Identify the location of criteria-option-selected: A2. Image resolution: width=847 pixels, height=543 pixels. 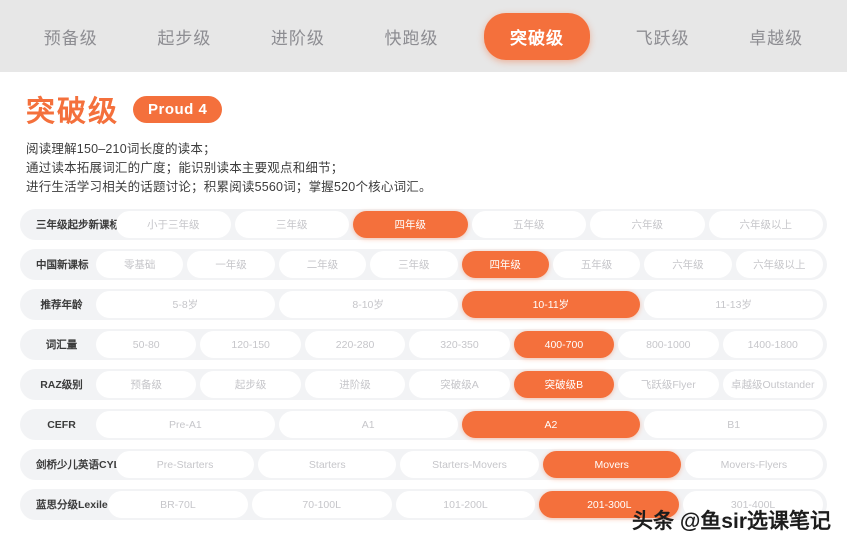
(551, 424).